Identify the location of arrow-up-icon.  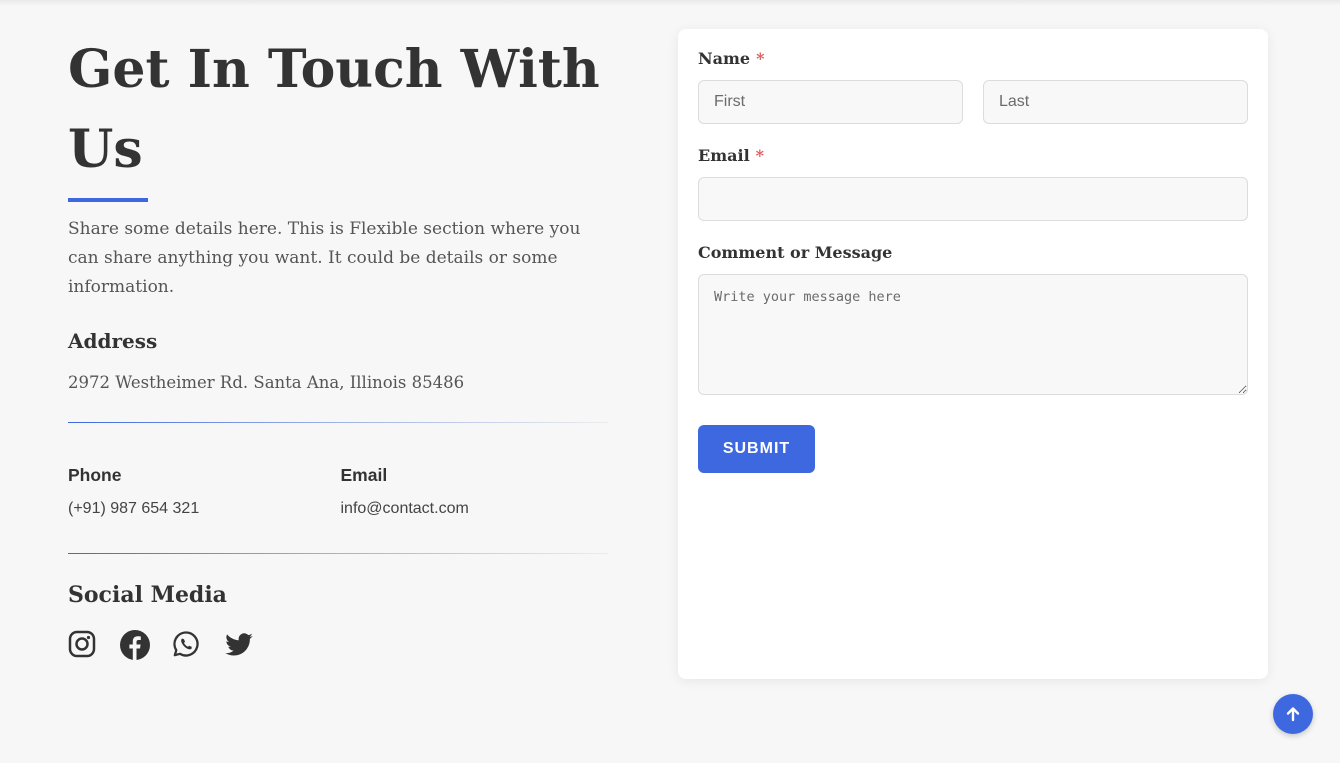
(1293, 714).